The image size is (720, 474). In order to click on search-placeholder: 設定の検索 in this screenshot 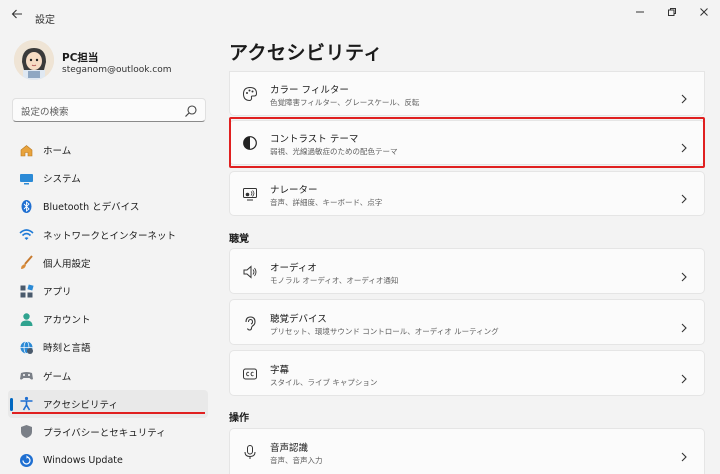, I will do `click(45, 112)`.